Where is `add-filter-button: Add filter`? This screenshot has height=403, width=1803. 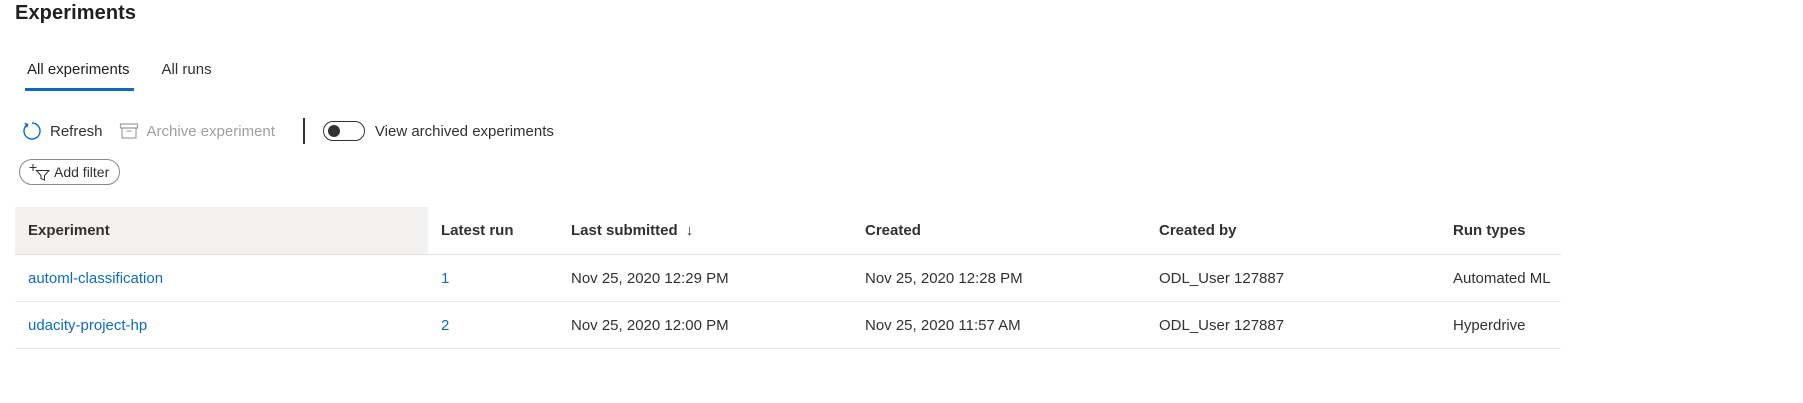 add-filter-button: Add filter is located at coordinates (70, 172).